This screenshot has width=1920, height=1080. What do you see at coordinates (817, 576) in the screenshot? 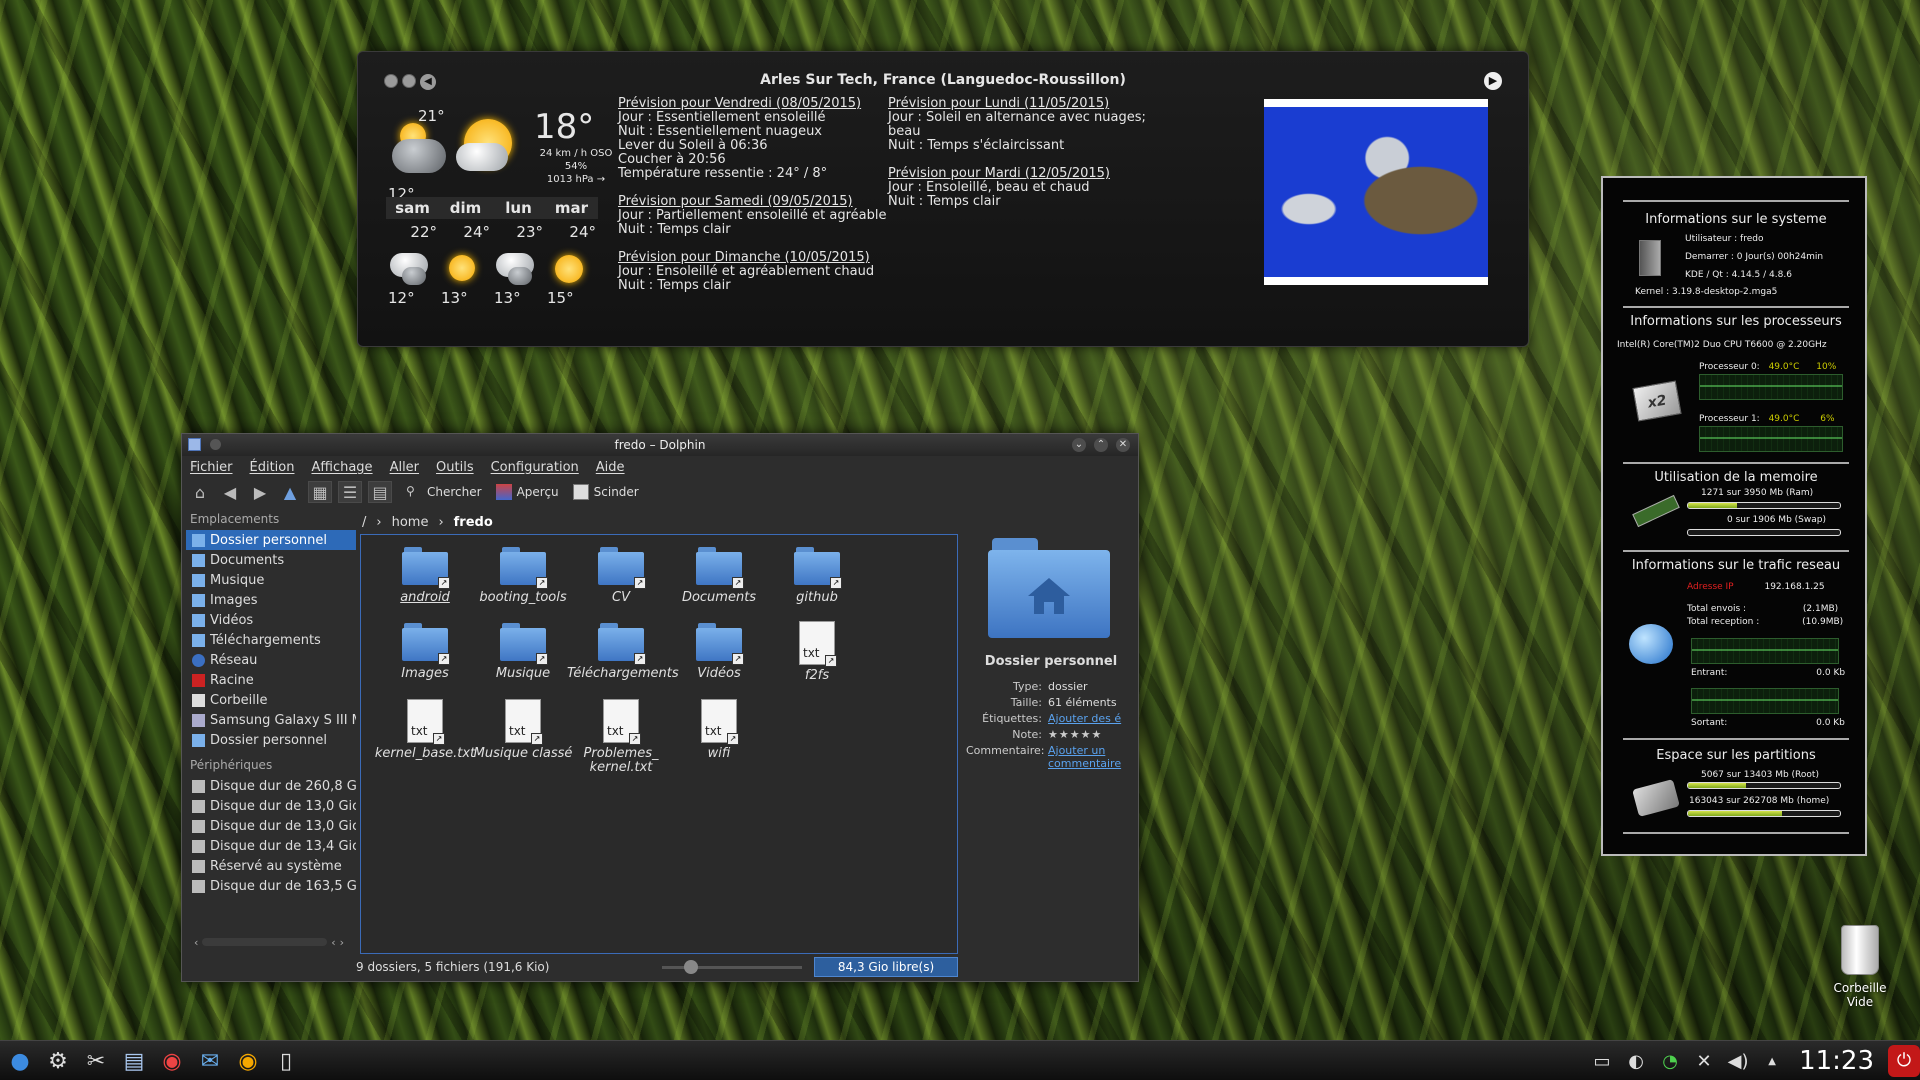
I see `file-item: ↗ github` at bounding box center [817, 576].